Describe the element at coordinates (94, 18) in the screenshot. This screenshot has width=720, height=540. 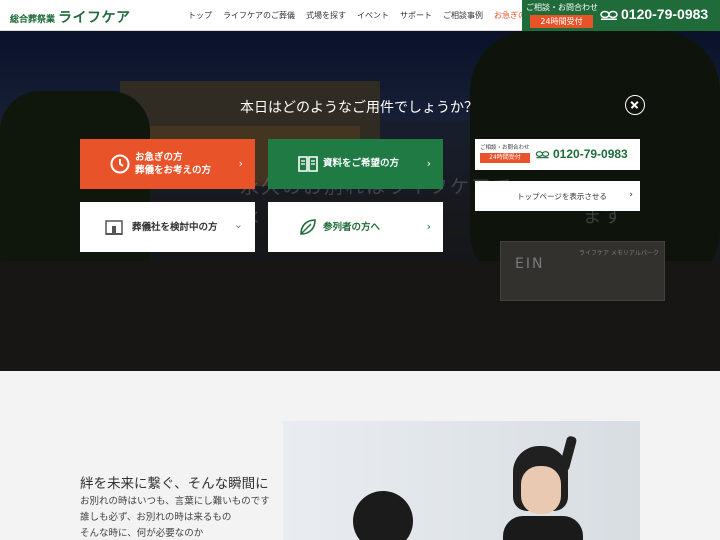
I see `logo-main: ライフケア` at that location.